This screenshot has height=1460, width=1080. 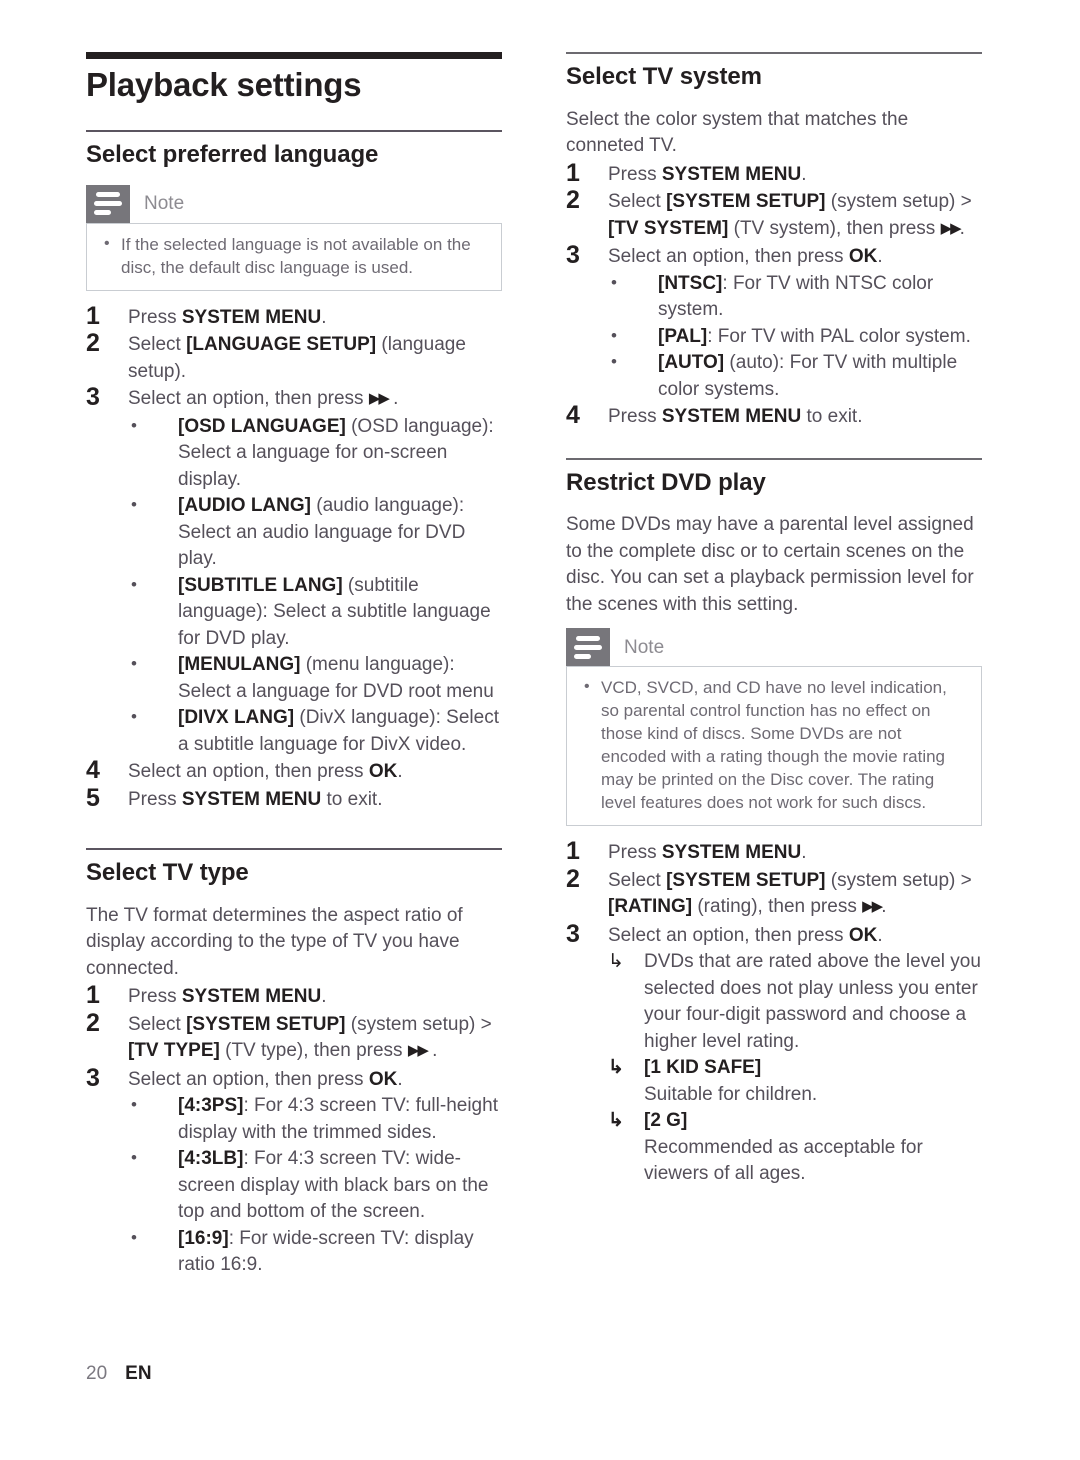 What do you see at coordinates (703, 1068) in the screenshot?
I see `rating-level-label: [1 KID SAFE]` at bounding box center [703, 1068].